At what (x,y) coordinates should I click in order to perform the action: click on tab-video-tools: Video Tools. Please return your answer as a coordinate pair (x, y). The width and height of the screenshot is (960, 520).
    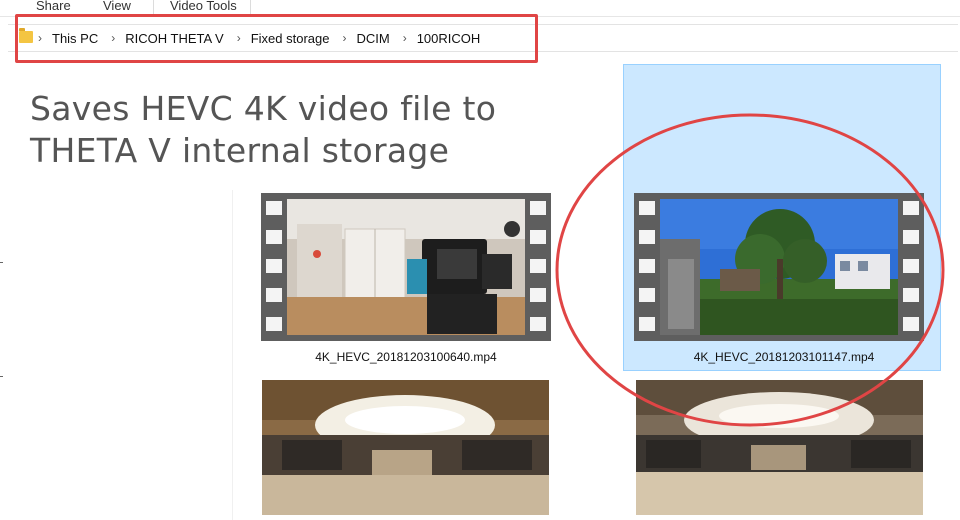
    Looking at the image, I should click on (203, 6).